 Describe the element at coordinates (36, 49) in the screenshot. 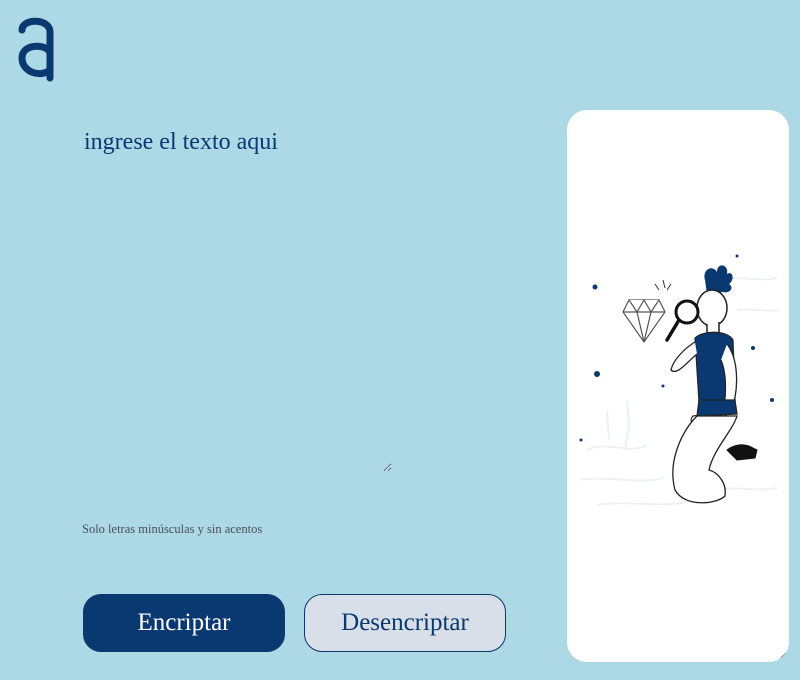

I see `alura-logo-icon` at that location.